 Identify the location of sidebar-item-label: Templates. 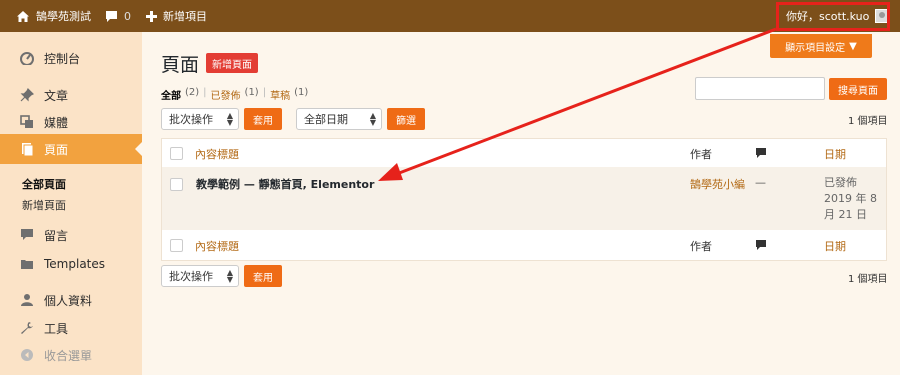
(75, 264).